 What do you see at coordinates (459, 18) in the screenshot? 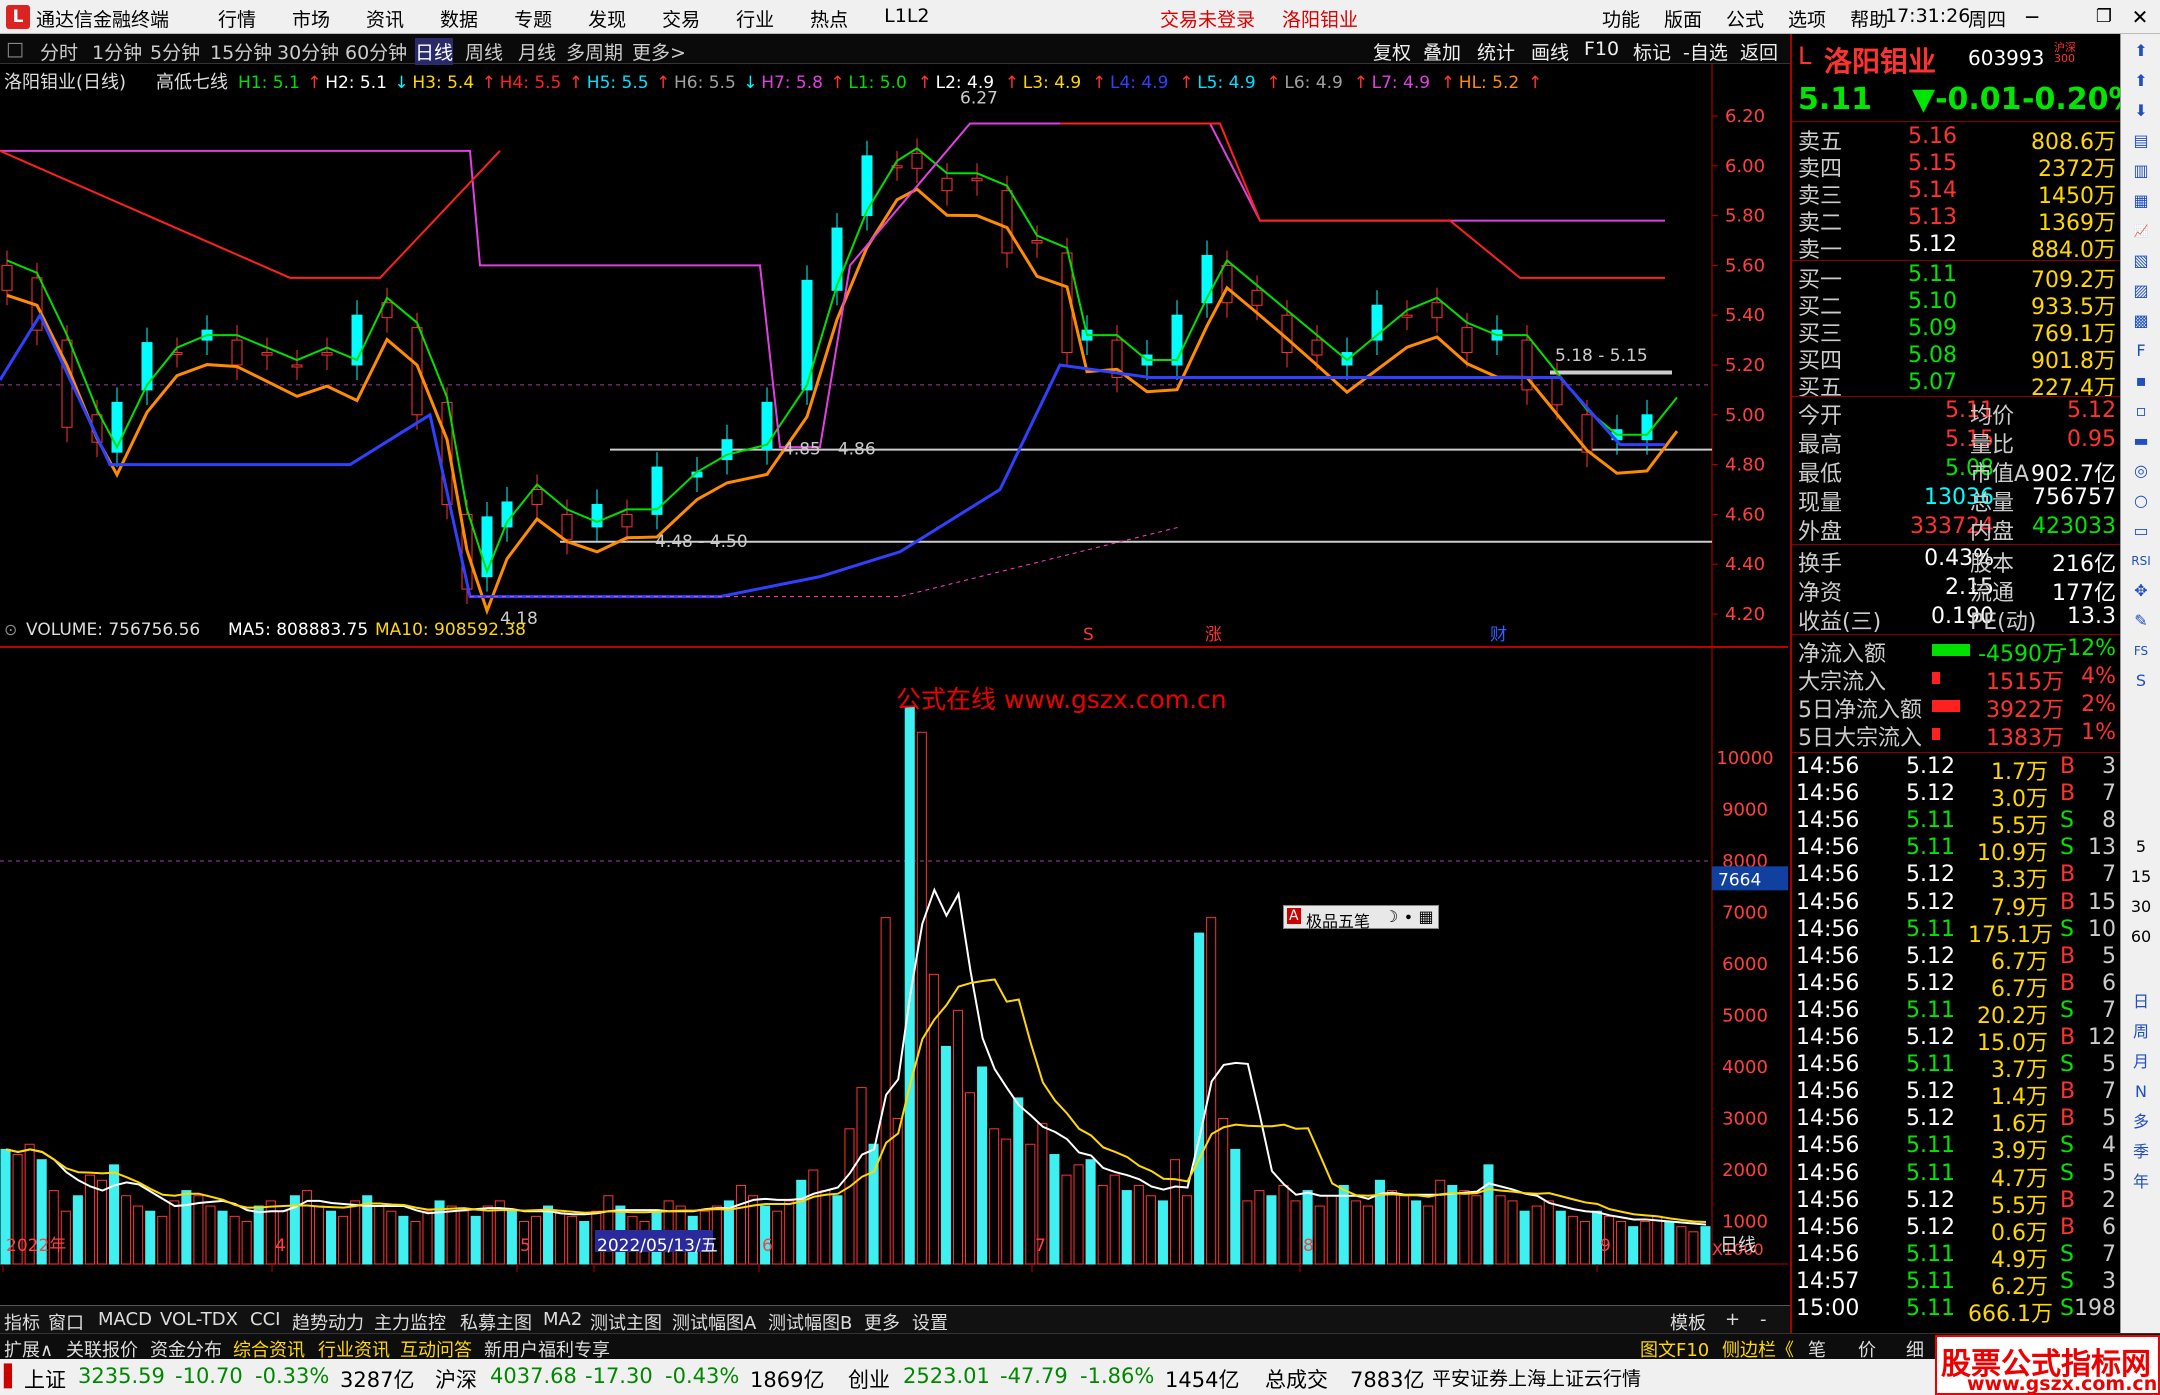
I see `top-menu-item: 数据` at bounding box center [459, 18].